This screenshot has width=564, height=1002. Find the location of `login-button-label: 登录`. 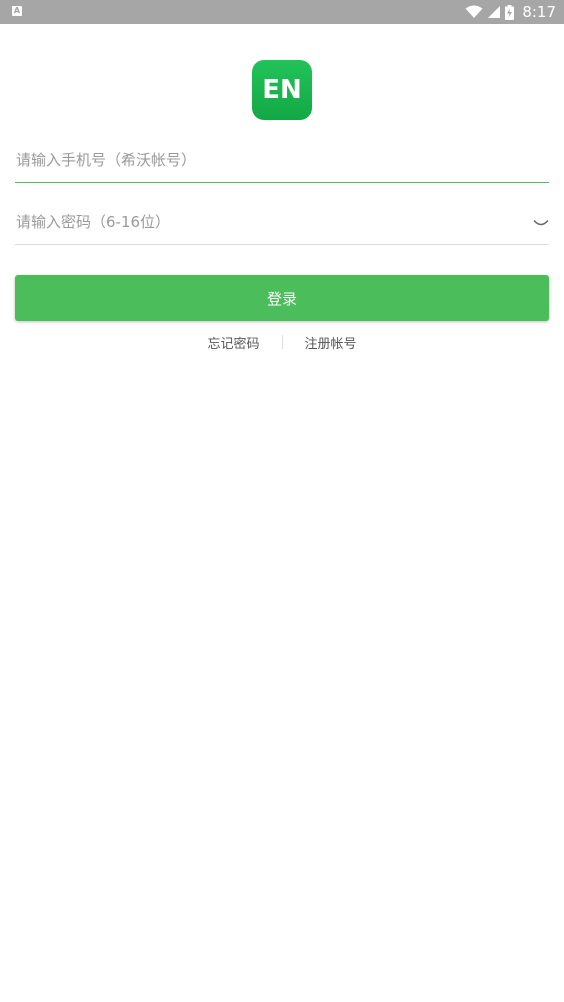

login-button-label: 登录 is located at coordinates (281, 298).